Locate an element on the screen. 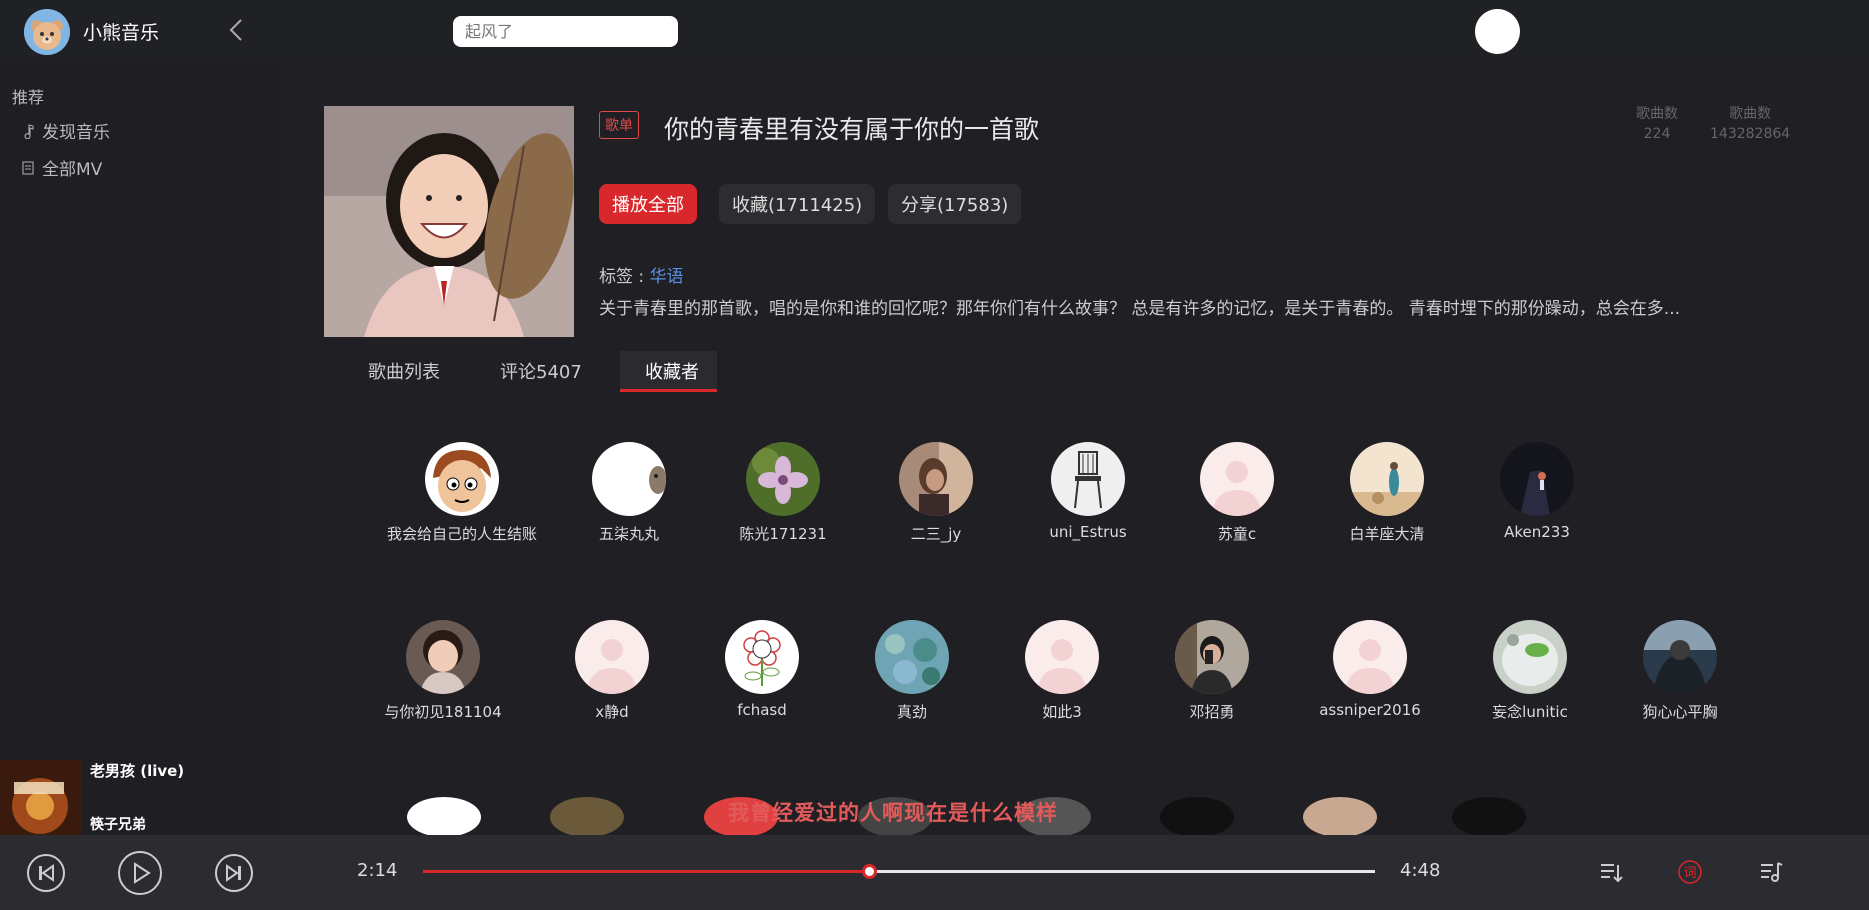 Image resolution: width=1869 pixels, height=910 pixels. sidebar-section-title: 推荐 is located at coordinates (28, 97).